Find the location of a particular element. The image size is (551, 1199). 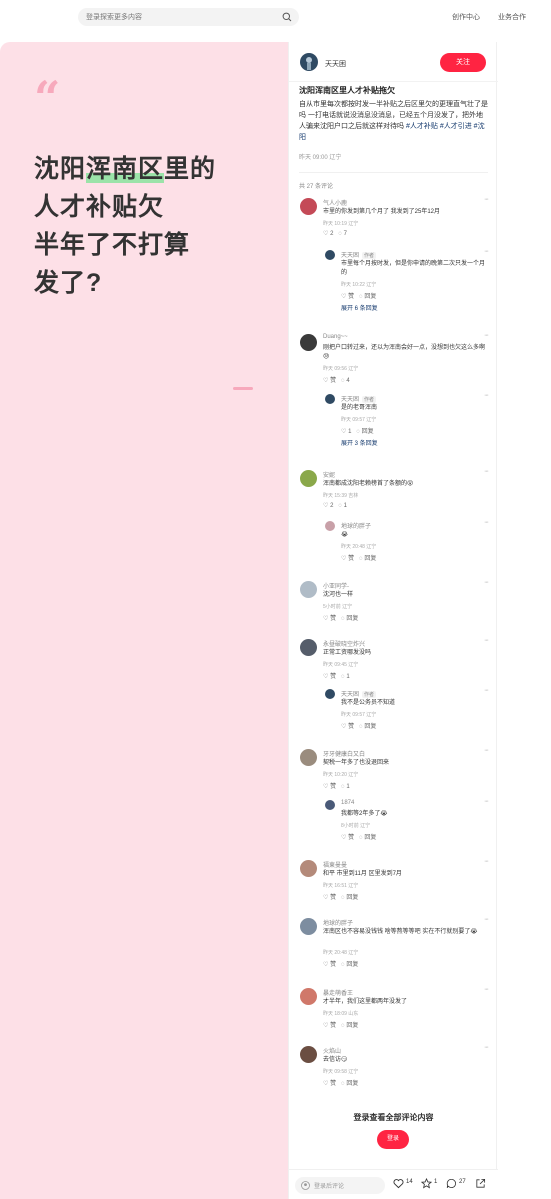

expand-replies-link: 展开 6 条回复 is located at coordinates (359, 307).